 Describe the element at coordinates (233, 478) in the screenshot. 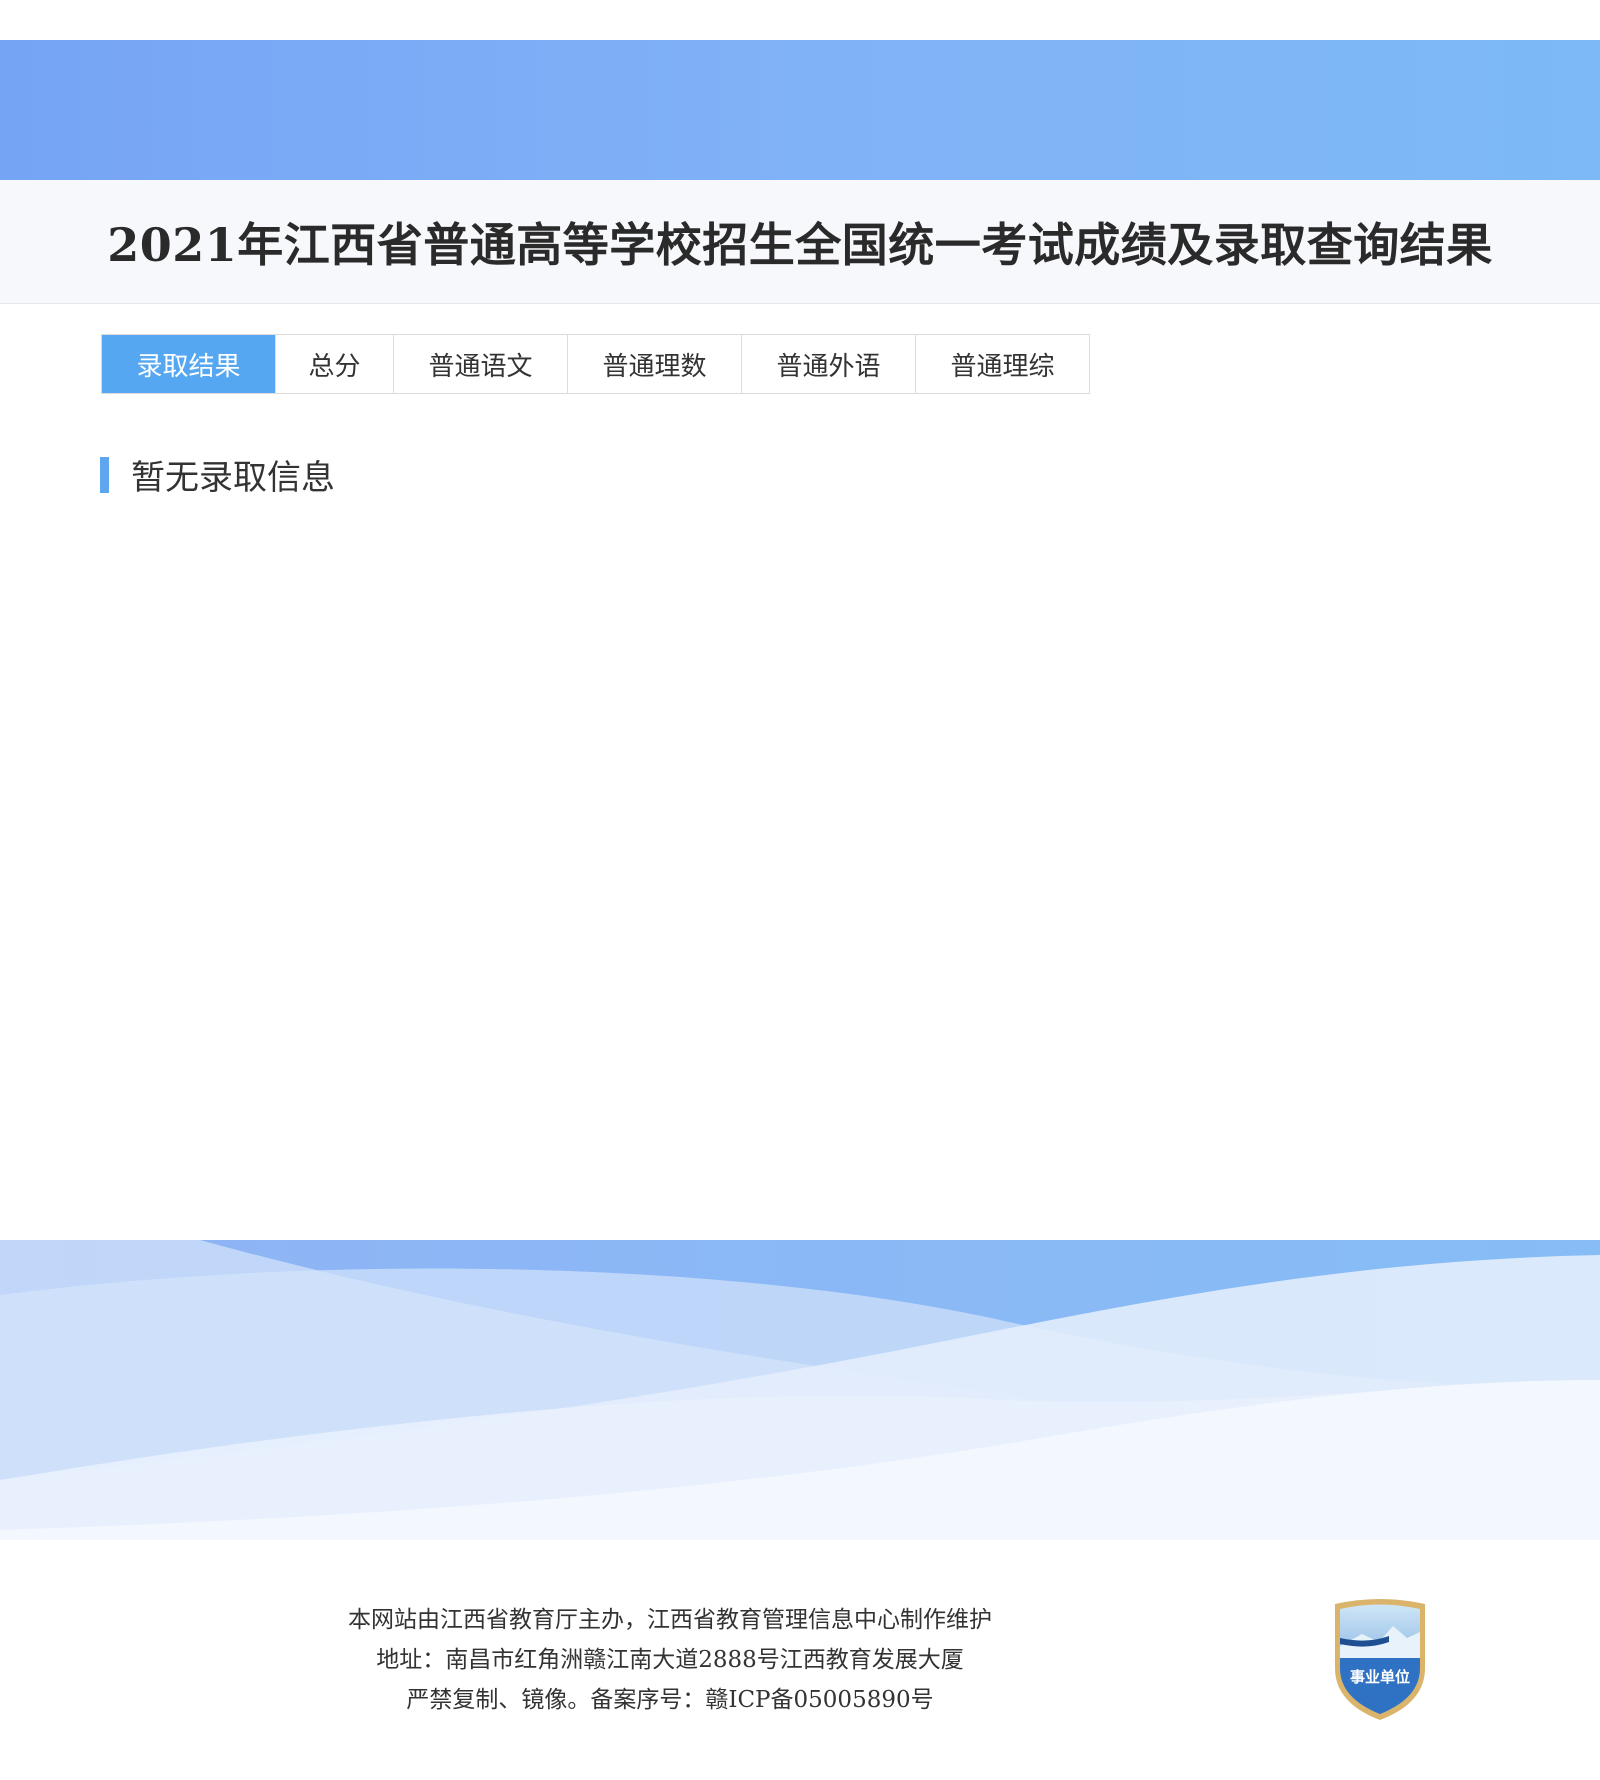

I see `no-admission-message: 暂无录取信息` at that location.